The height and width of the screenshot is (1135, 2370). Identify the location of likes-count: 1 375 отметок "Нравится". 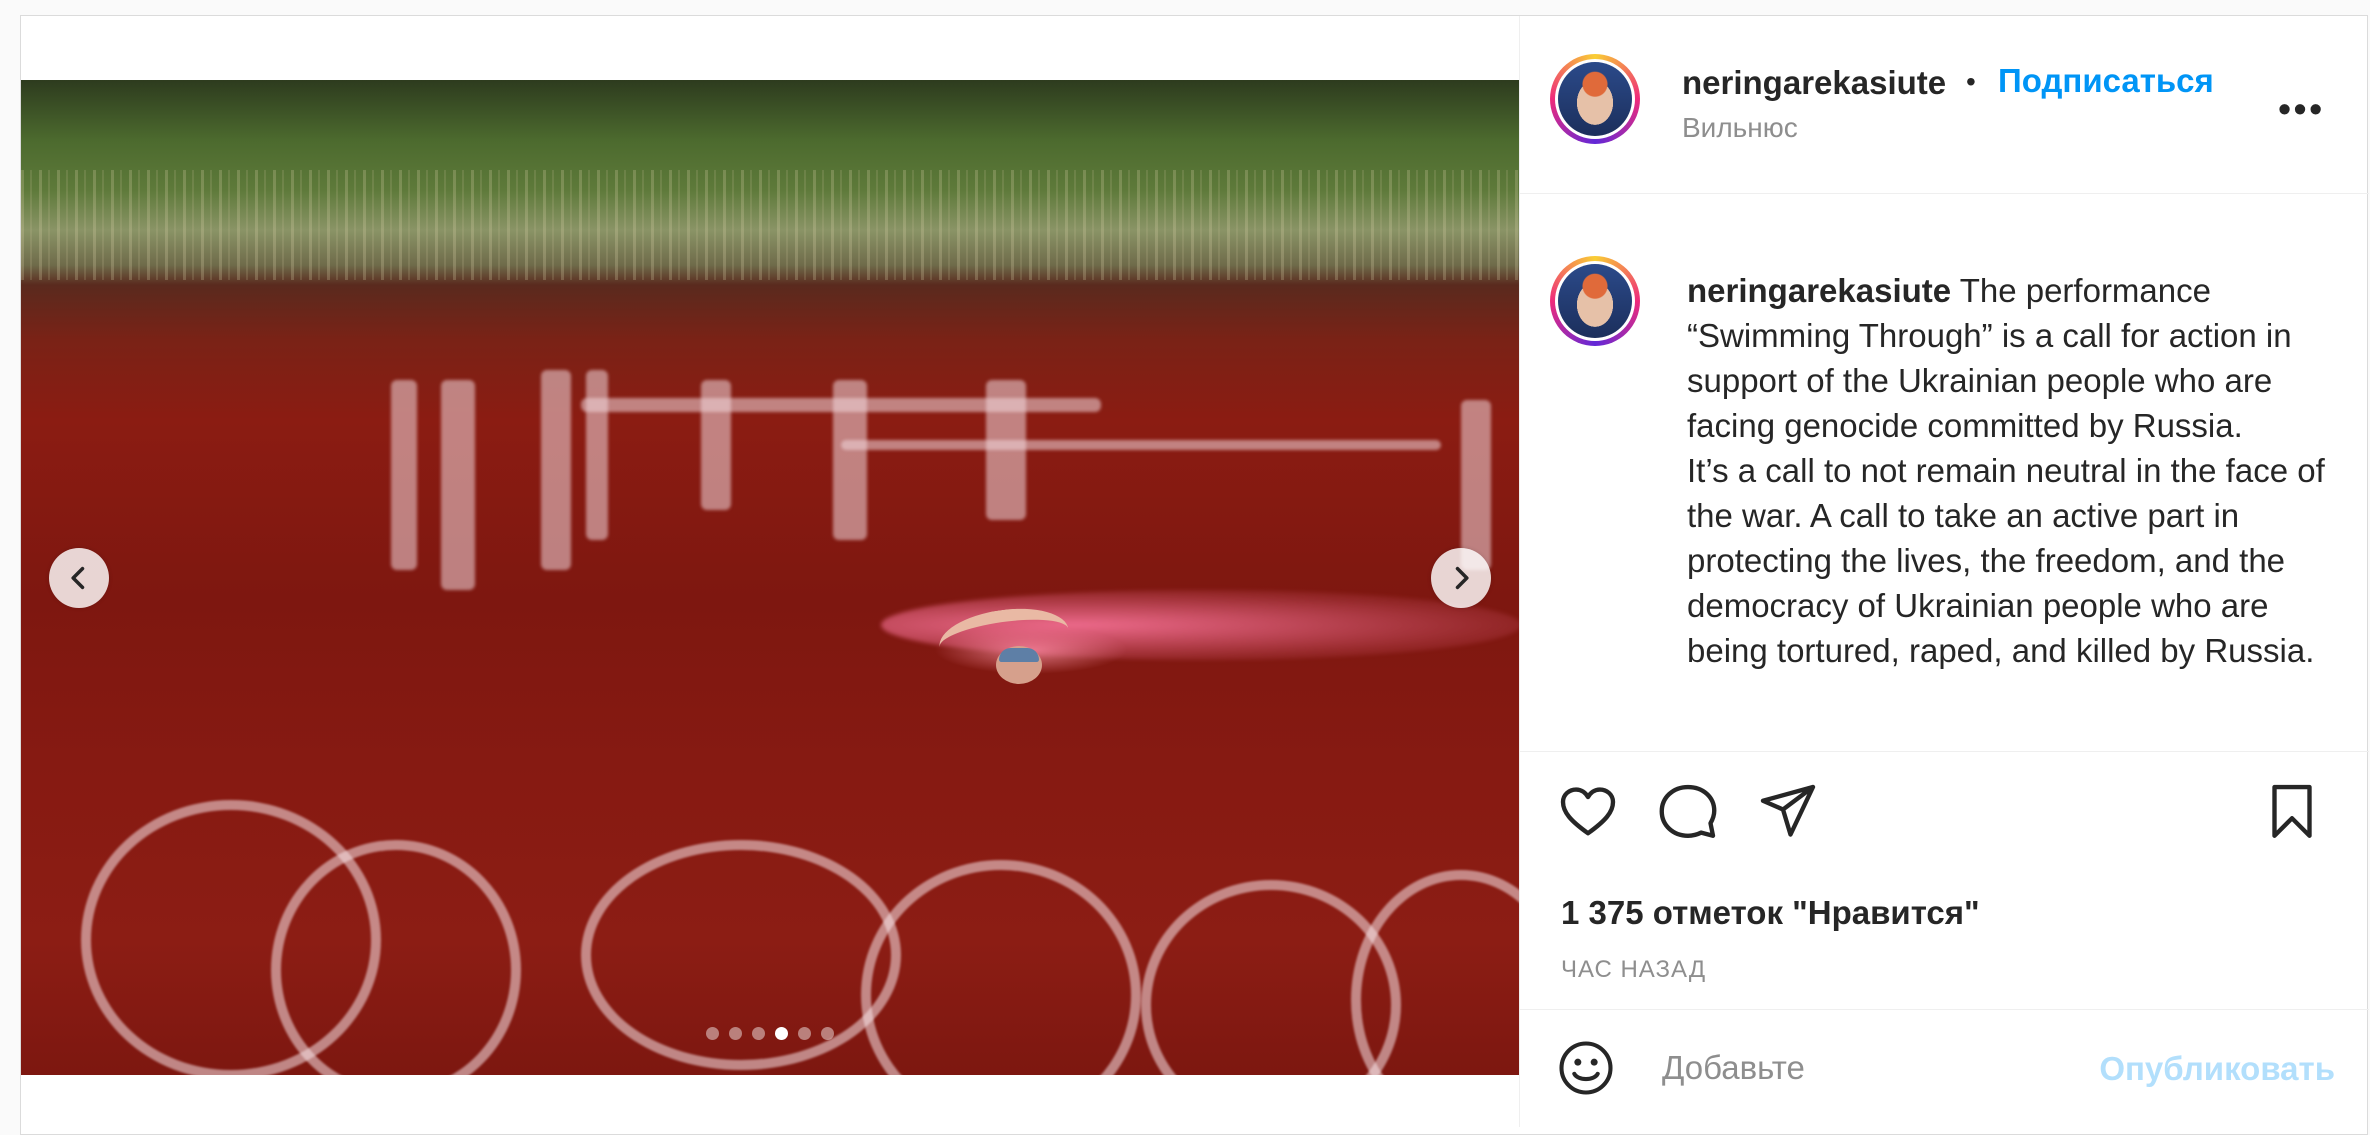
(1770, 913).